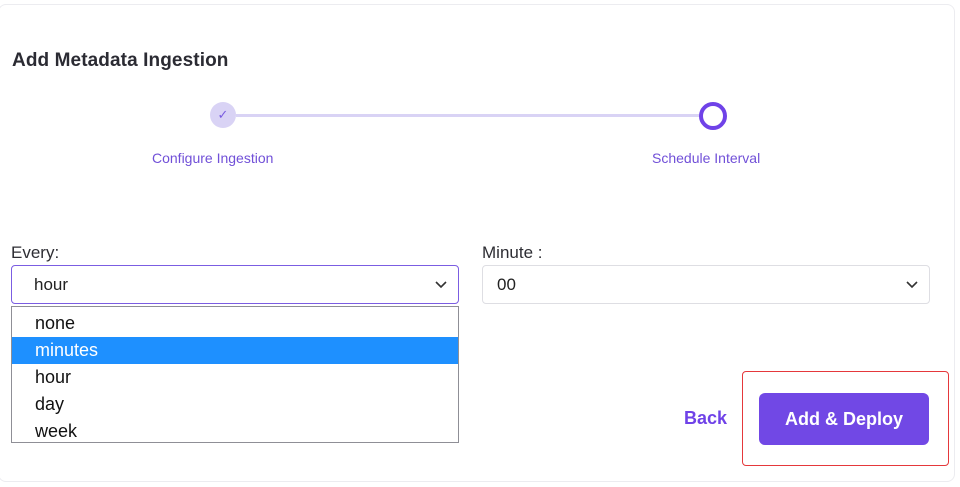 This screenshot has height=487, width=960. What do you see at coordinates (506, 284) in the screenshot?
I see `minute-select-value: 00` at bounding box center [506, 284].